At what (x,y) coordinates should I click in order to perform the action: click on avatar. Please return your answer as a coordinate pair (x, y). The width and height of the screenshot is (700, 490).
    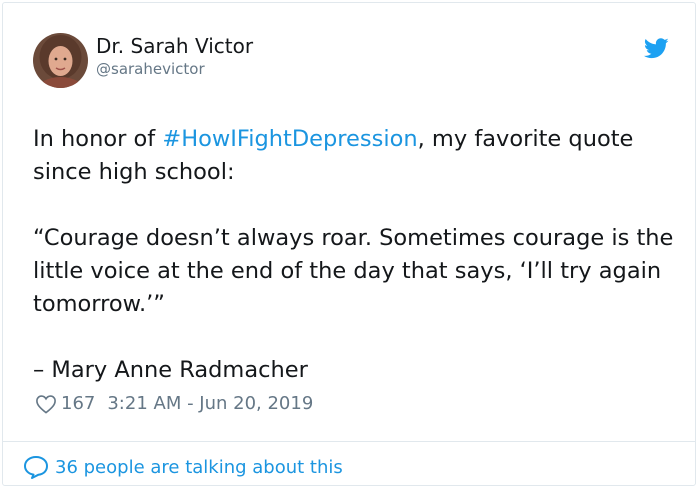
    Looking at the image, I should click on (60, 60).